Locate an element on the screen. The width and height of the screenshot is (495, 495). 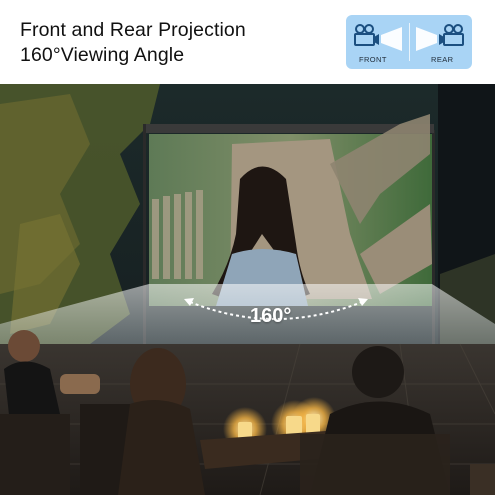
projection-mode-badge: FRONT REAR is located at coordinates (409, 42).